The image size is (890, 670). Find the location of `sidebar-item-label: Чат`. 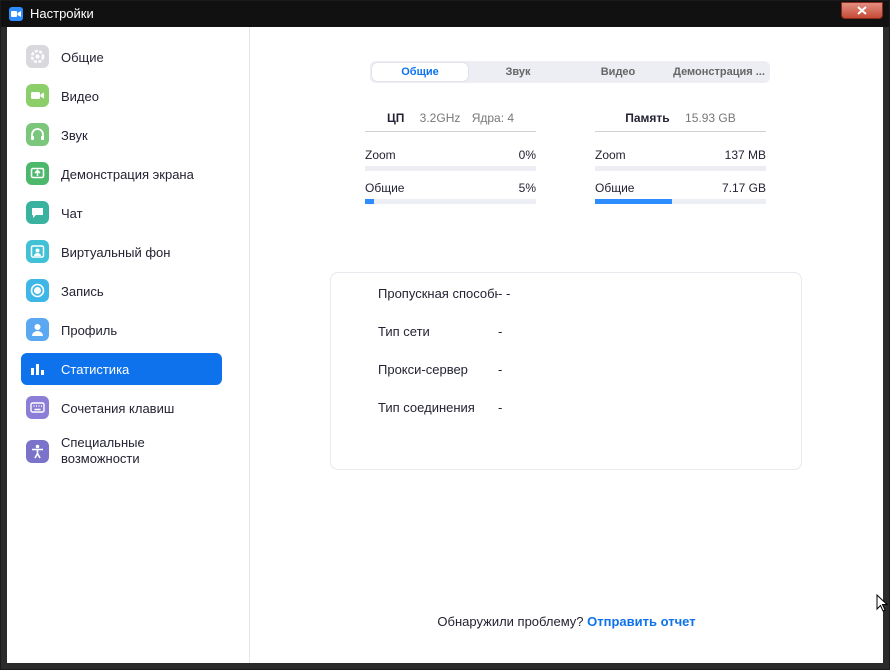

sidebar-item-label: Чат is located at coordinates (72, 213).